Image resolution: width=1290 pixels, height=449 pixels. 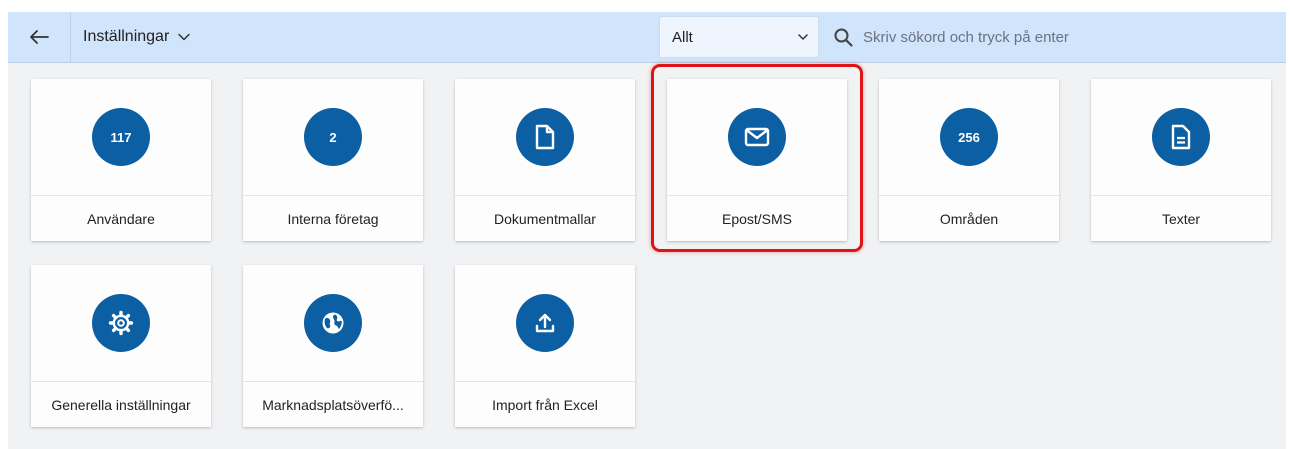 I want to click on arrow-left-icon, so click(x=39, y=37).